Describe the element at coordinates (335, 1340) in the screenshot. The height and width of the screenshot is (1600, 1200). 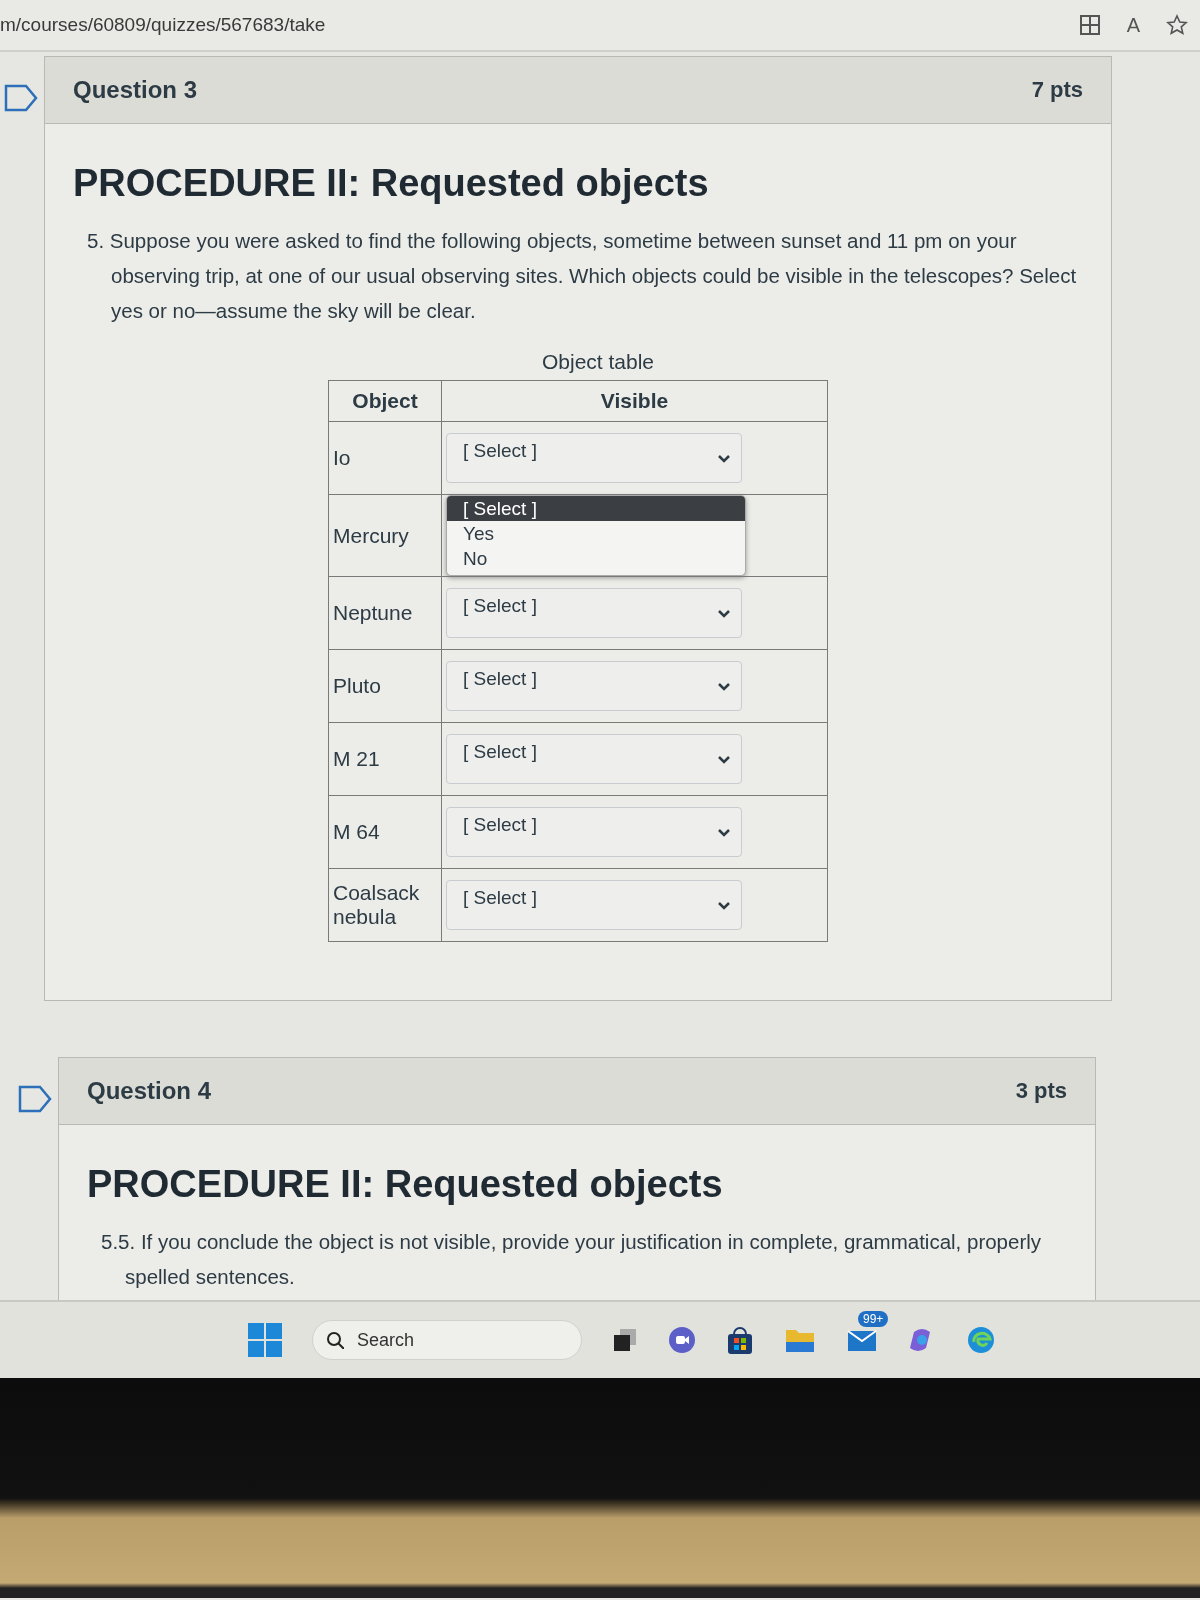
I see `search-icon` at that location.